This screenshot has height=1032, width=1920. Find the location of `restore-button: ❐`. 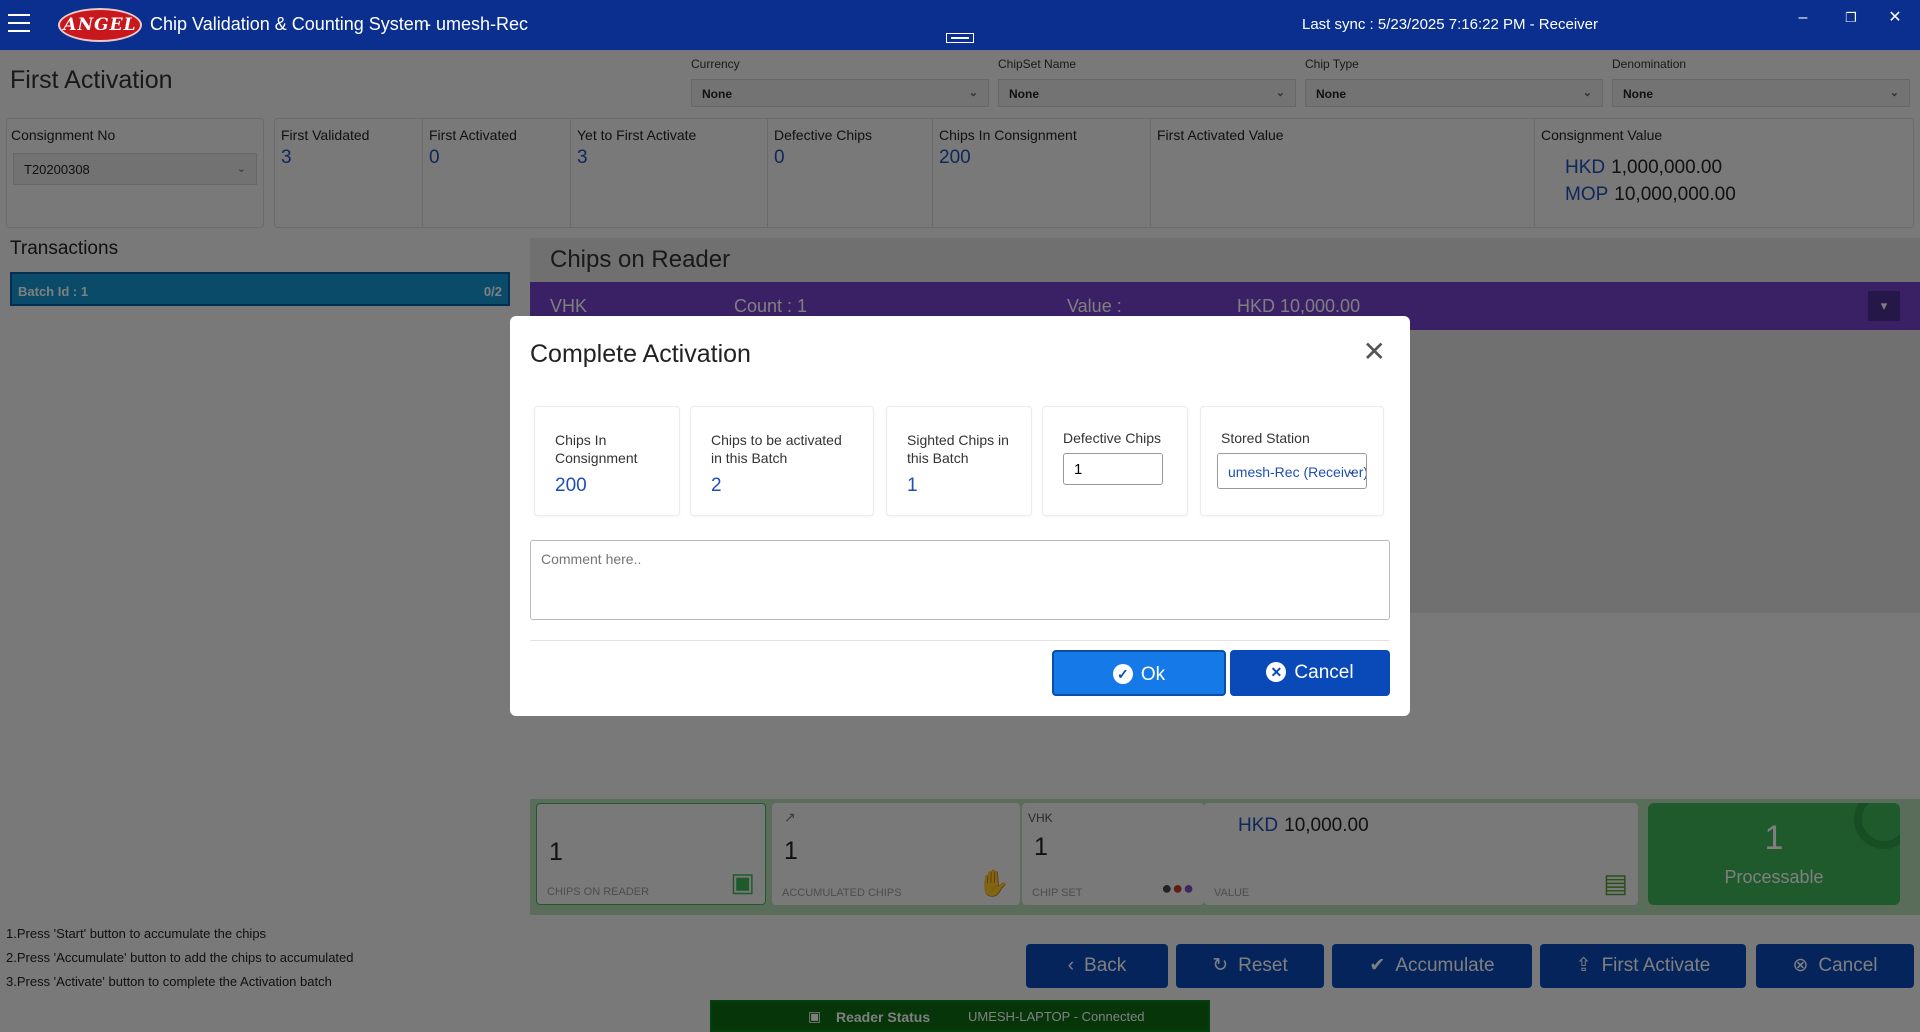

restore-button: ❐ is located at coordinates (1851, 18).